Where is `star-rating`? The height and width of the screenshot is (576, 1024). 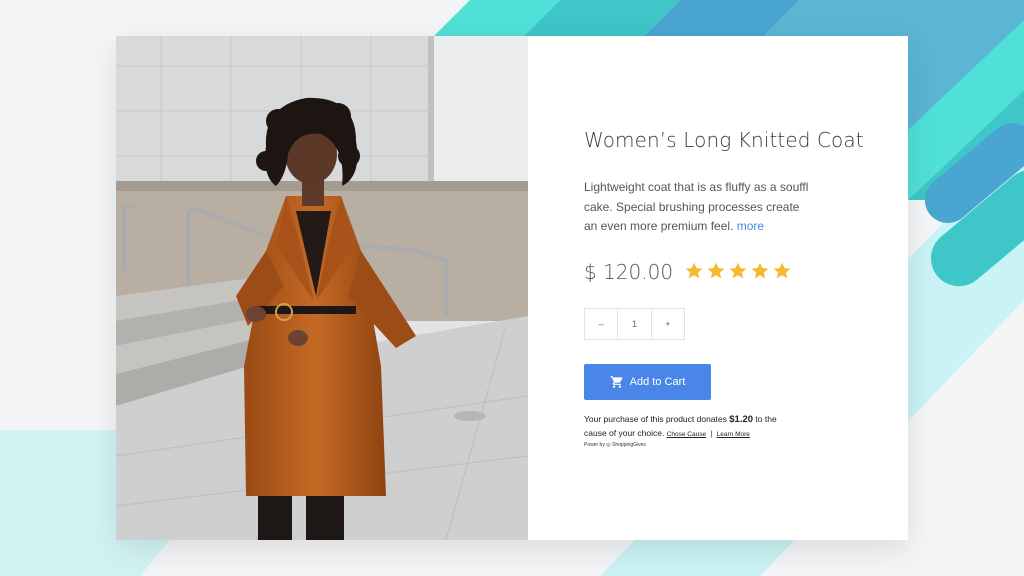 star-rating is located at coordinates (738, 271).